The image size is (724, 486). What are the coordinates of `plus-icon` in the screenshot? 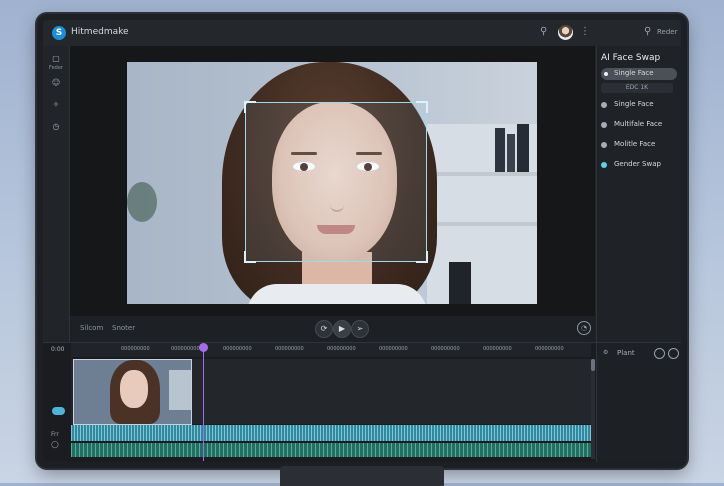 It's located at (673, 353).